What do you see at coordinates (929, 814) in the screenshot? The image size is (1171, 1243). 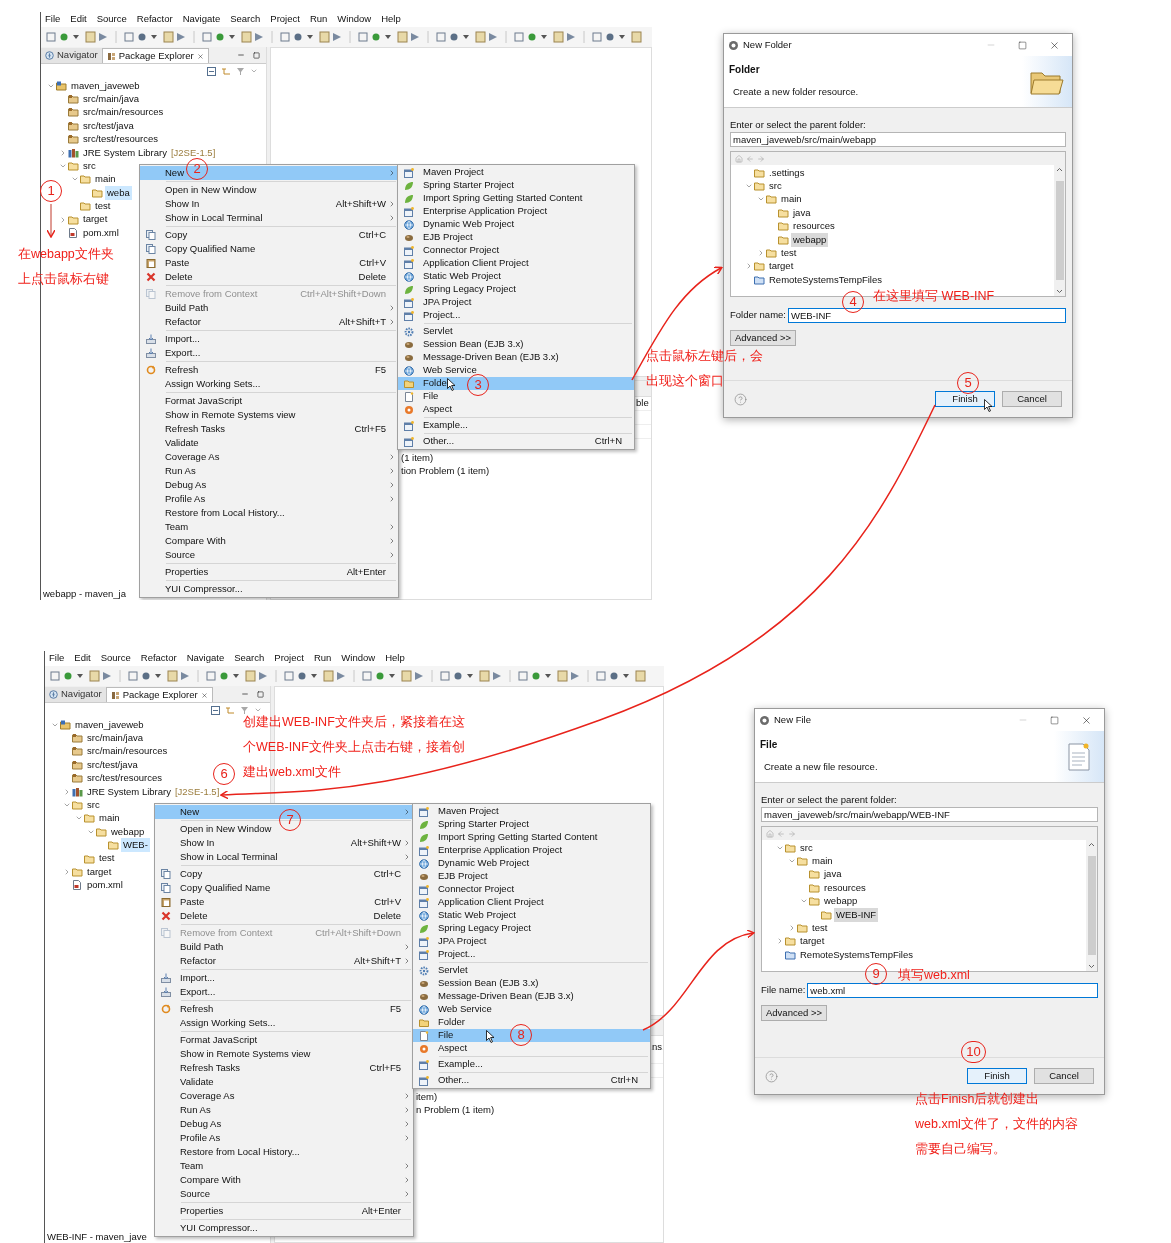 I see `parent-folder-field: maven_javeweb/src/main/webapp/WEB-INF` at bounding box center [929, 814].